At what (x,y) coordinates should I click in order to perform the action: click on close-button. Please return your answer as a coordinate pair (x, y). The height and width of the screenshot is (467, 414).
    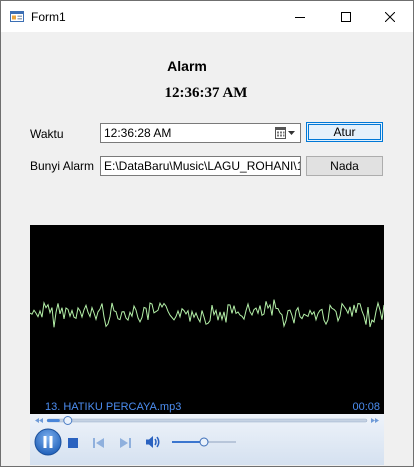
    Looking at the image, I should click on (390, 16).